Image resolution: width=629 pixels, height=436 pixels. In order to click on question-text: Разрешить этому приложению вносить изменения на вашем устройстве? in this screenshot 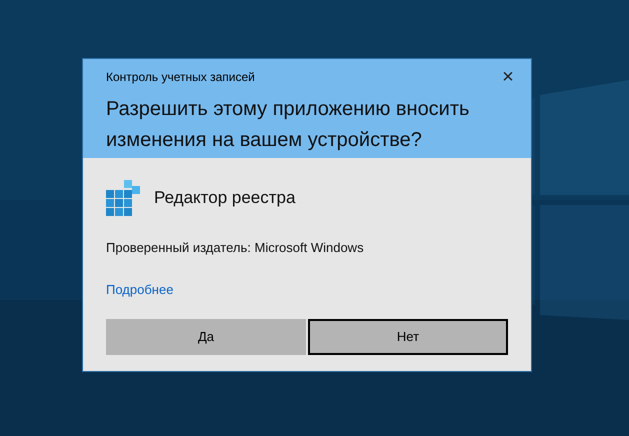, I will do `click(288, 125)`.